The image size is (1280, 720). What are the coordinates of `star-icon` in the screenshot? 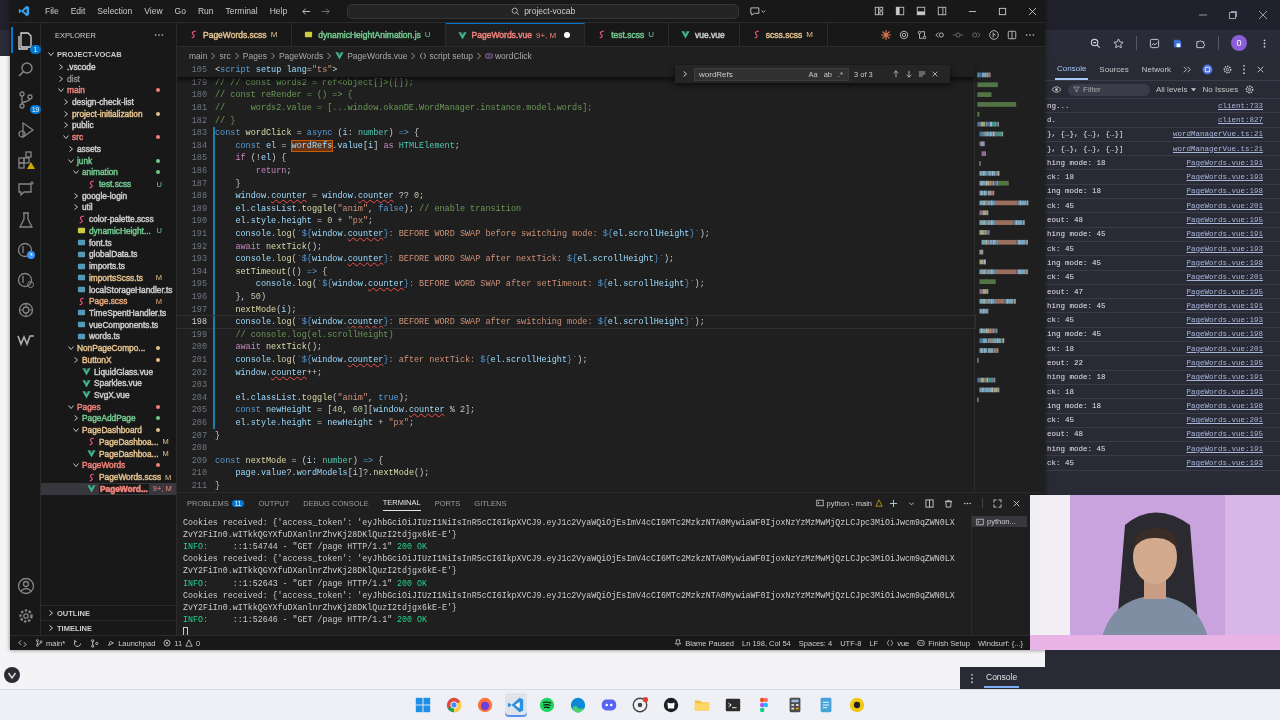 It's located at (1118, 43).